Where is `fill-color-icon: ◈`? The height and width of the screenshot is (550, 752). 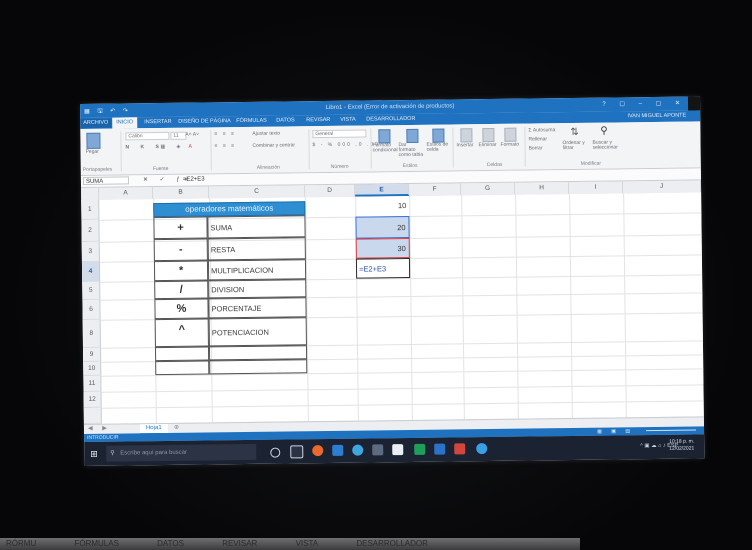
fill-color-icon: ◈ is located at coordinates (178, 147).